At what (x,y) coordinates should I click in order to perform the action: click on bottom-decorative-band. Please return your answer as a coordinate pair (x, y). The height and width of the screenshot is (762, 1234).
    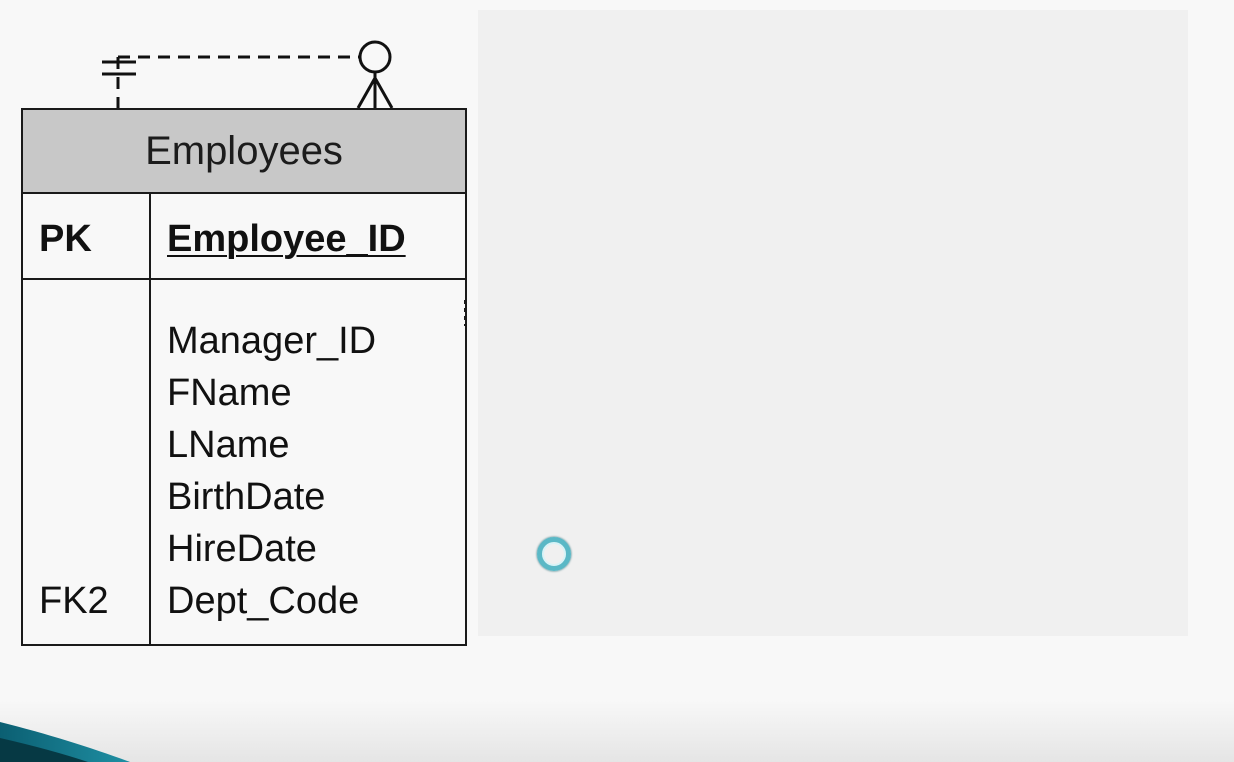
    Looking at the image, I should click on (617, 731).